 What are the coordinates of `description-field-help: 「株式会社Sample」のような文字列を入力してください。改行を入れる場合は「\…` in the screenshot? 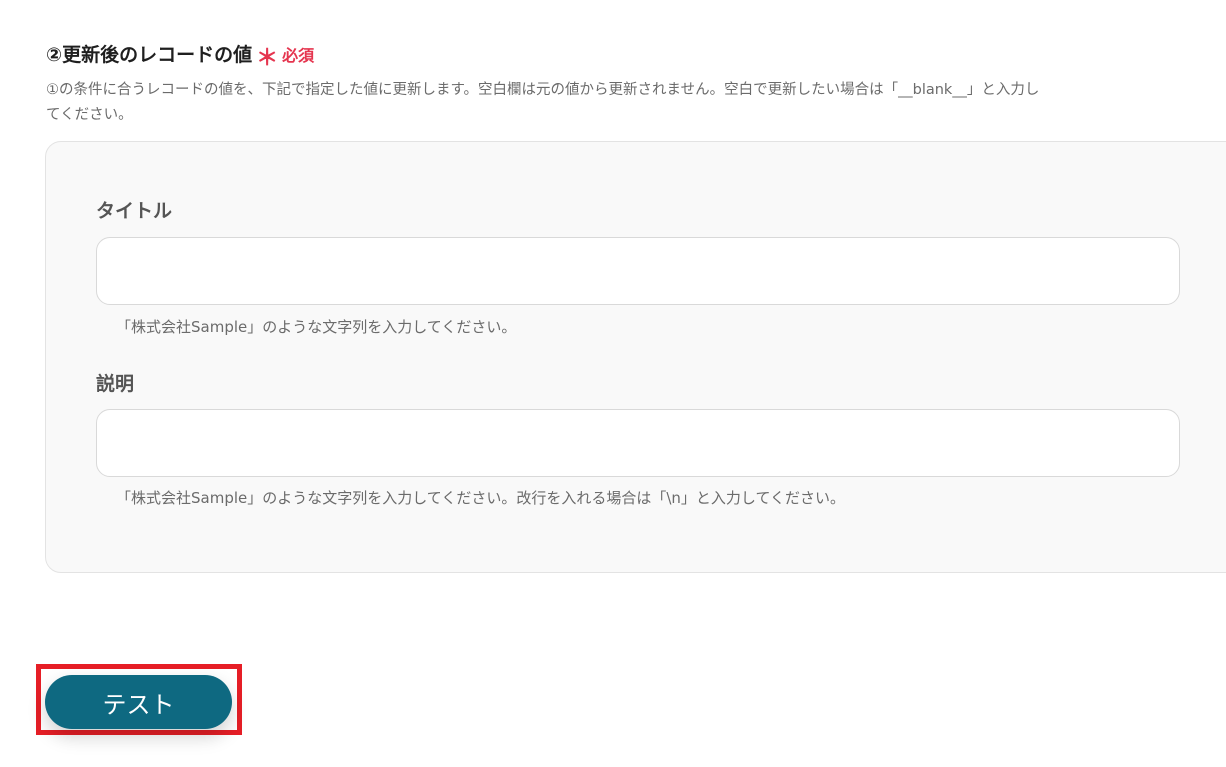 It's located at (481, 498).